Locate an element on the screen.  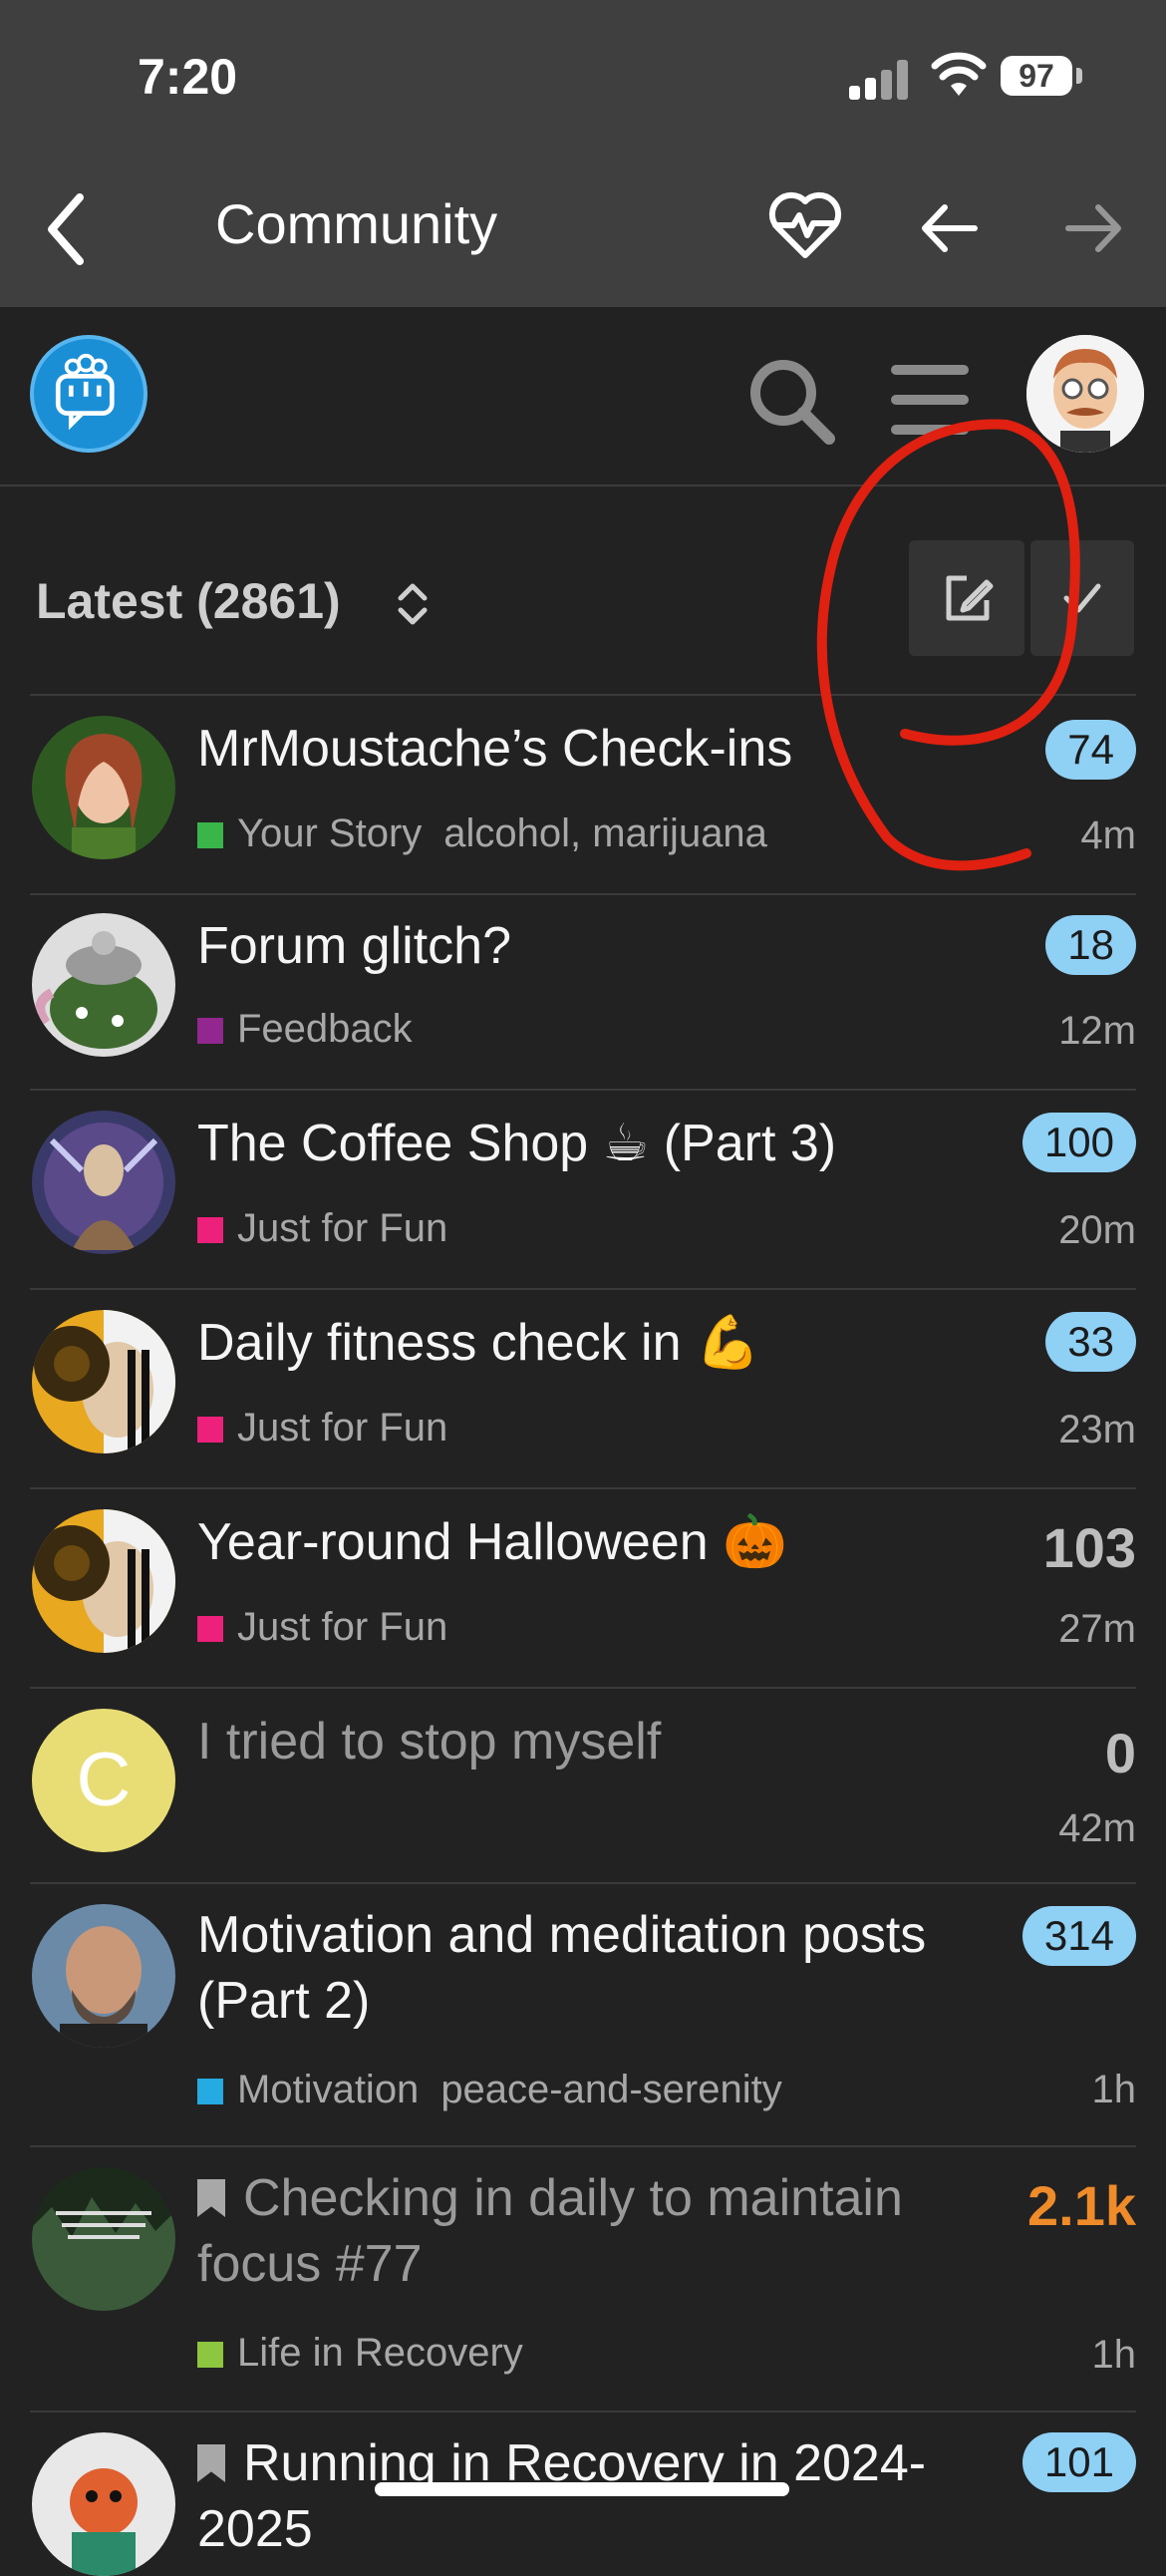
battery-tip is located at coordinates (1079, 76).